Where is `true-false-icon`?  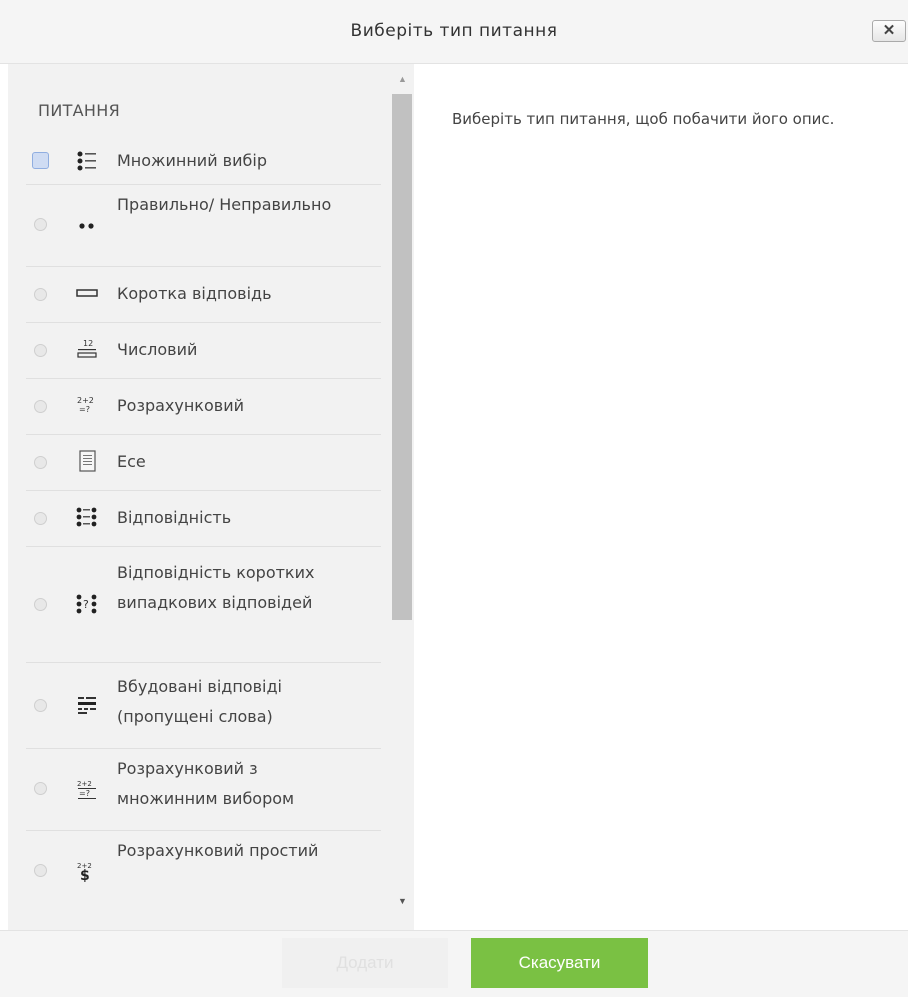 true-false-icon is located at coordinates (86, 226).